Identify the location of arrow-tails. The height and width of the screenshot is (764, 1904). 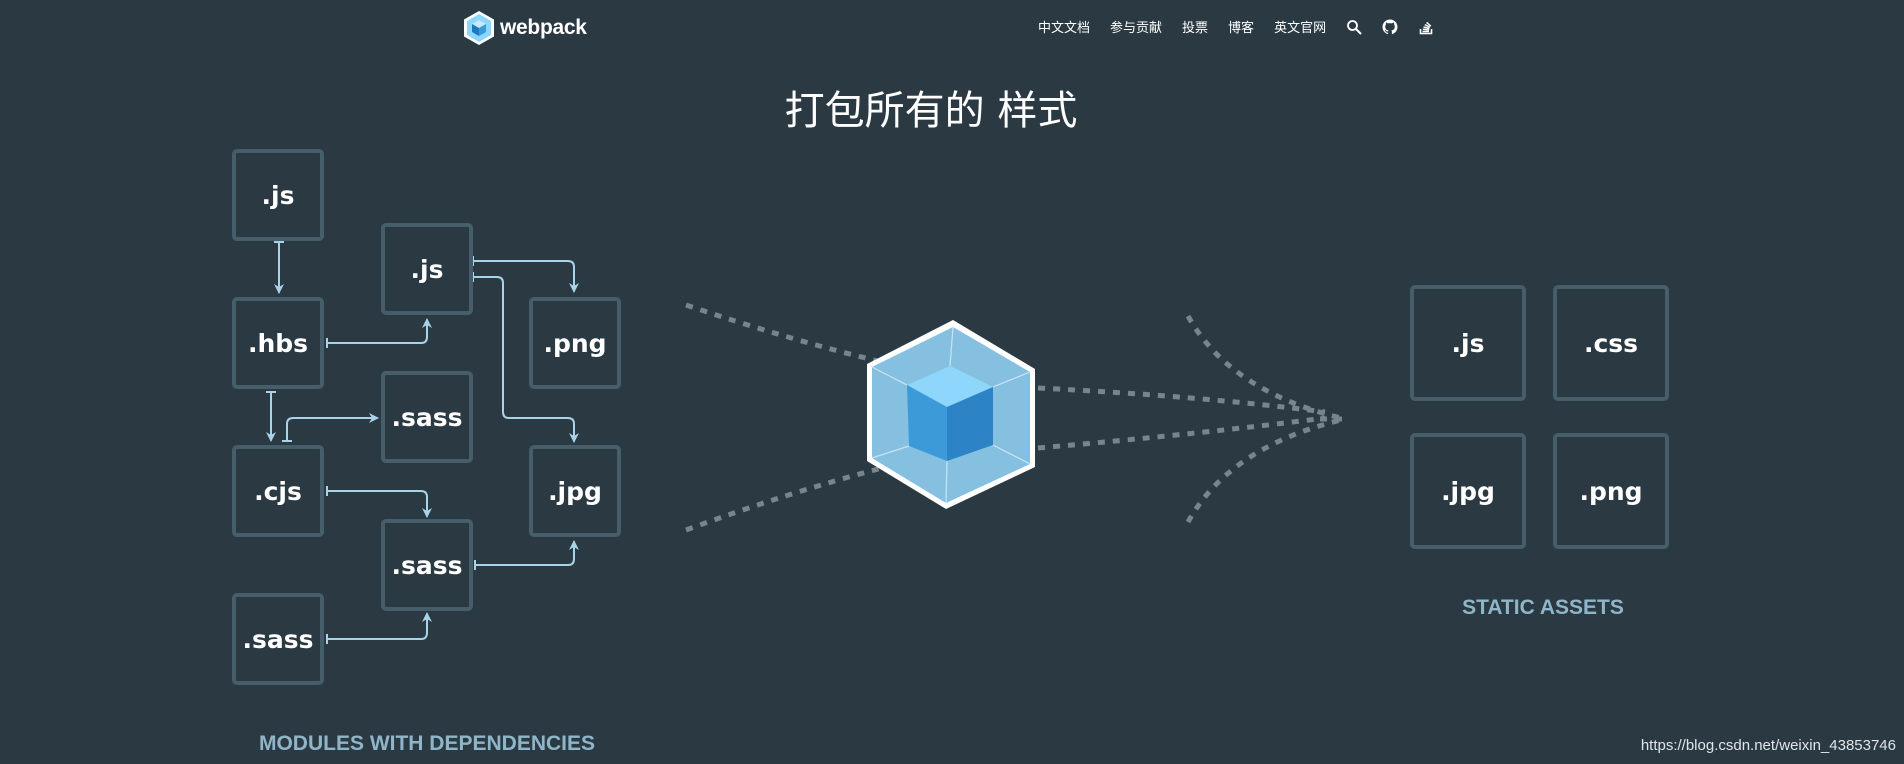
(371, 442).